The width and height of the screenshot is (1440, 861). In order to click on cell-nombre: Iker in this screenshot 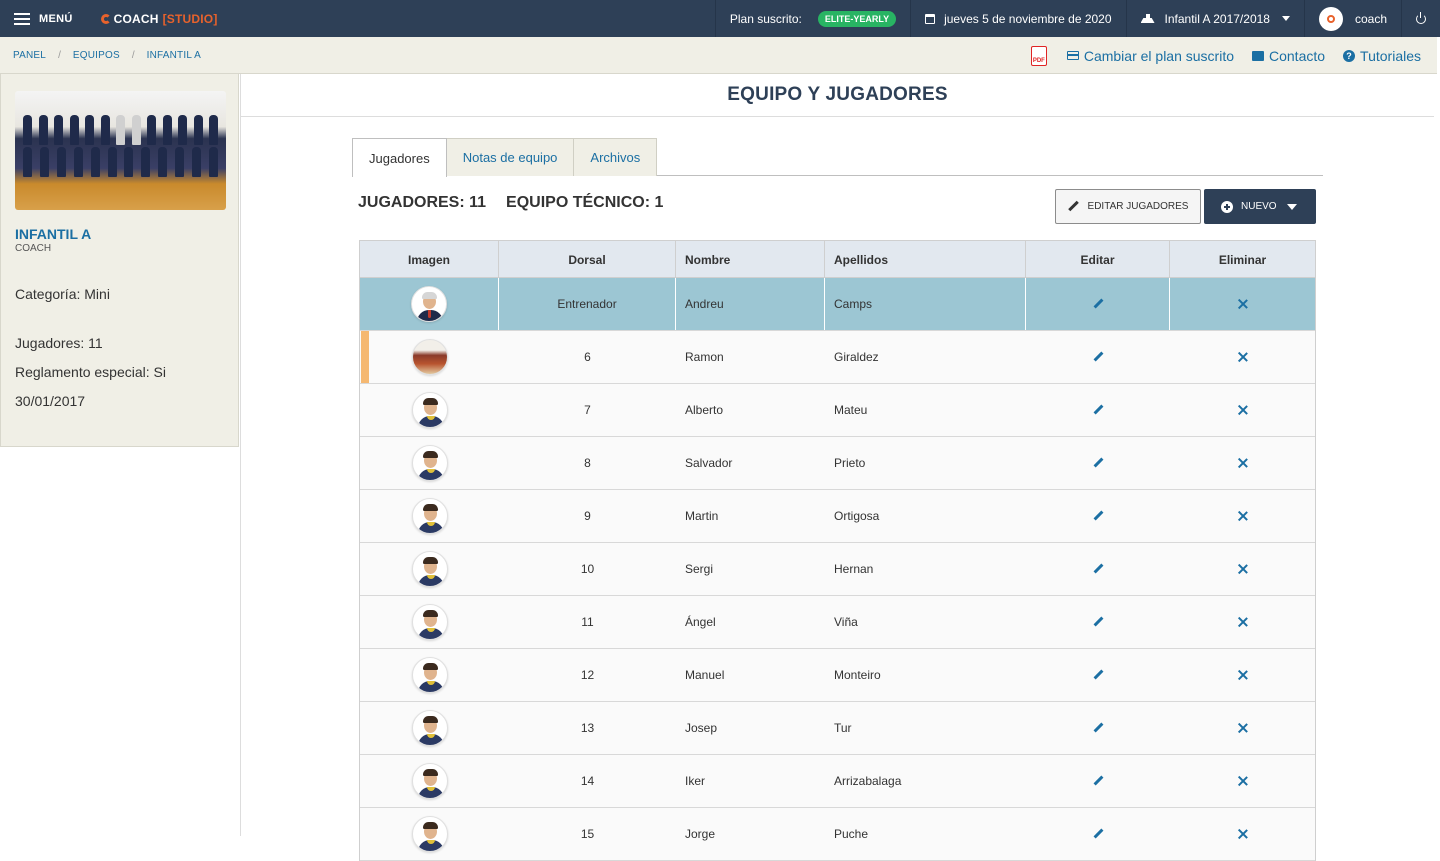, I will do `click(695, 781)`.